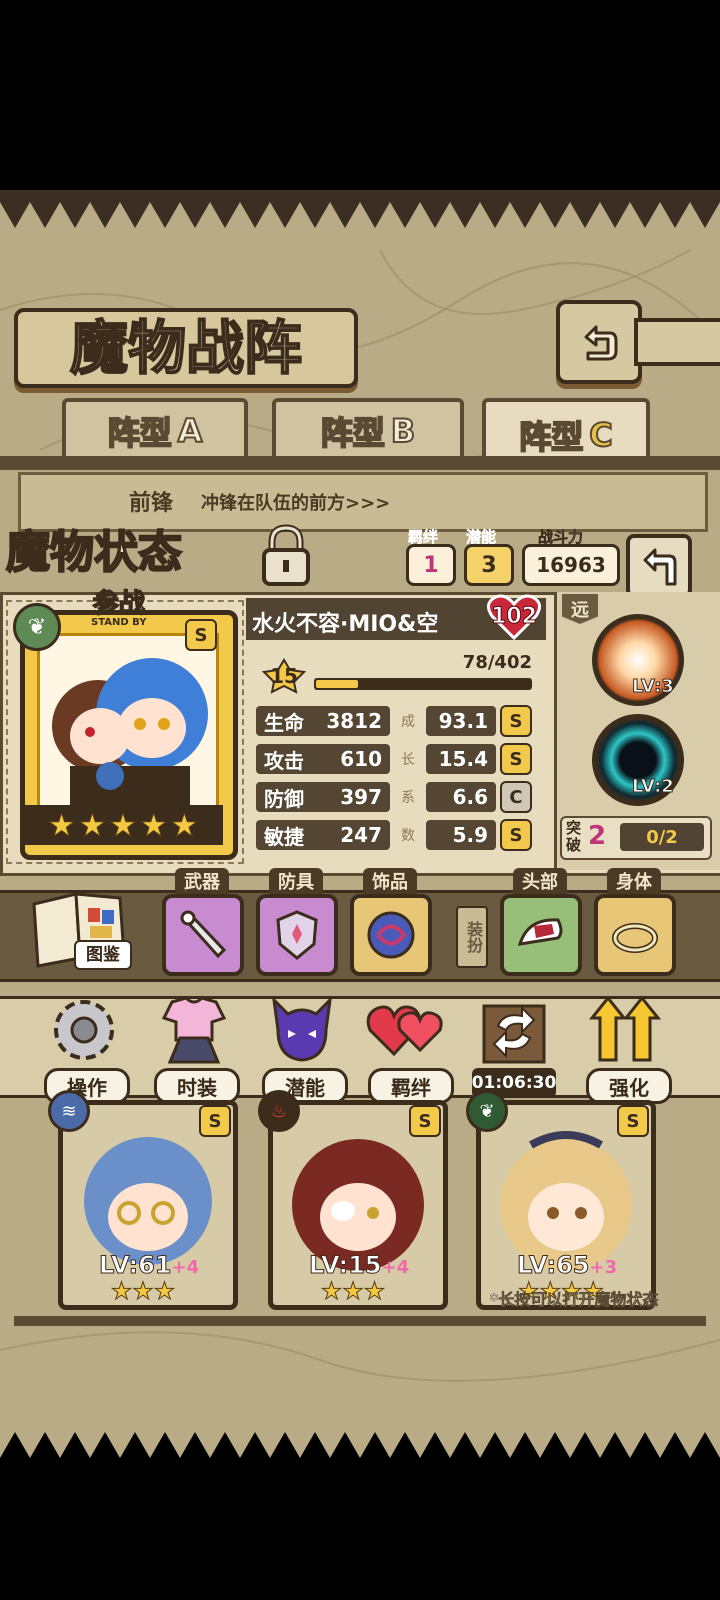 This screenshot has height=1600, width=720. Describe the element at coordinates (201, 635) in the screenshot. I see `grade-badge: S` at that location.